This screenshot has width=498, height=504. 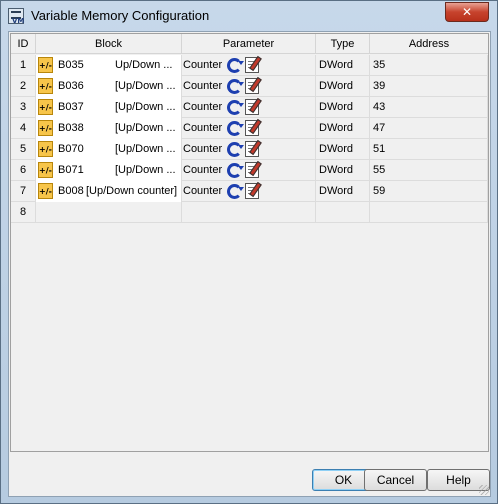 I want to click on row-id-cell: 6, so click(x=23, y=170).